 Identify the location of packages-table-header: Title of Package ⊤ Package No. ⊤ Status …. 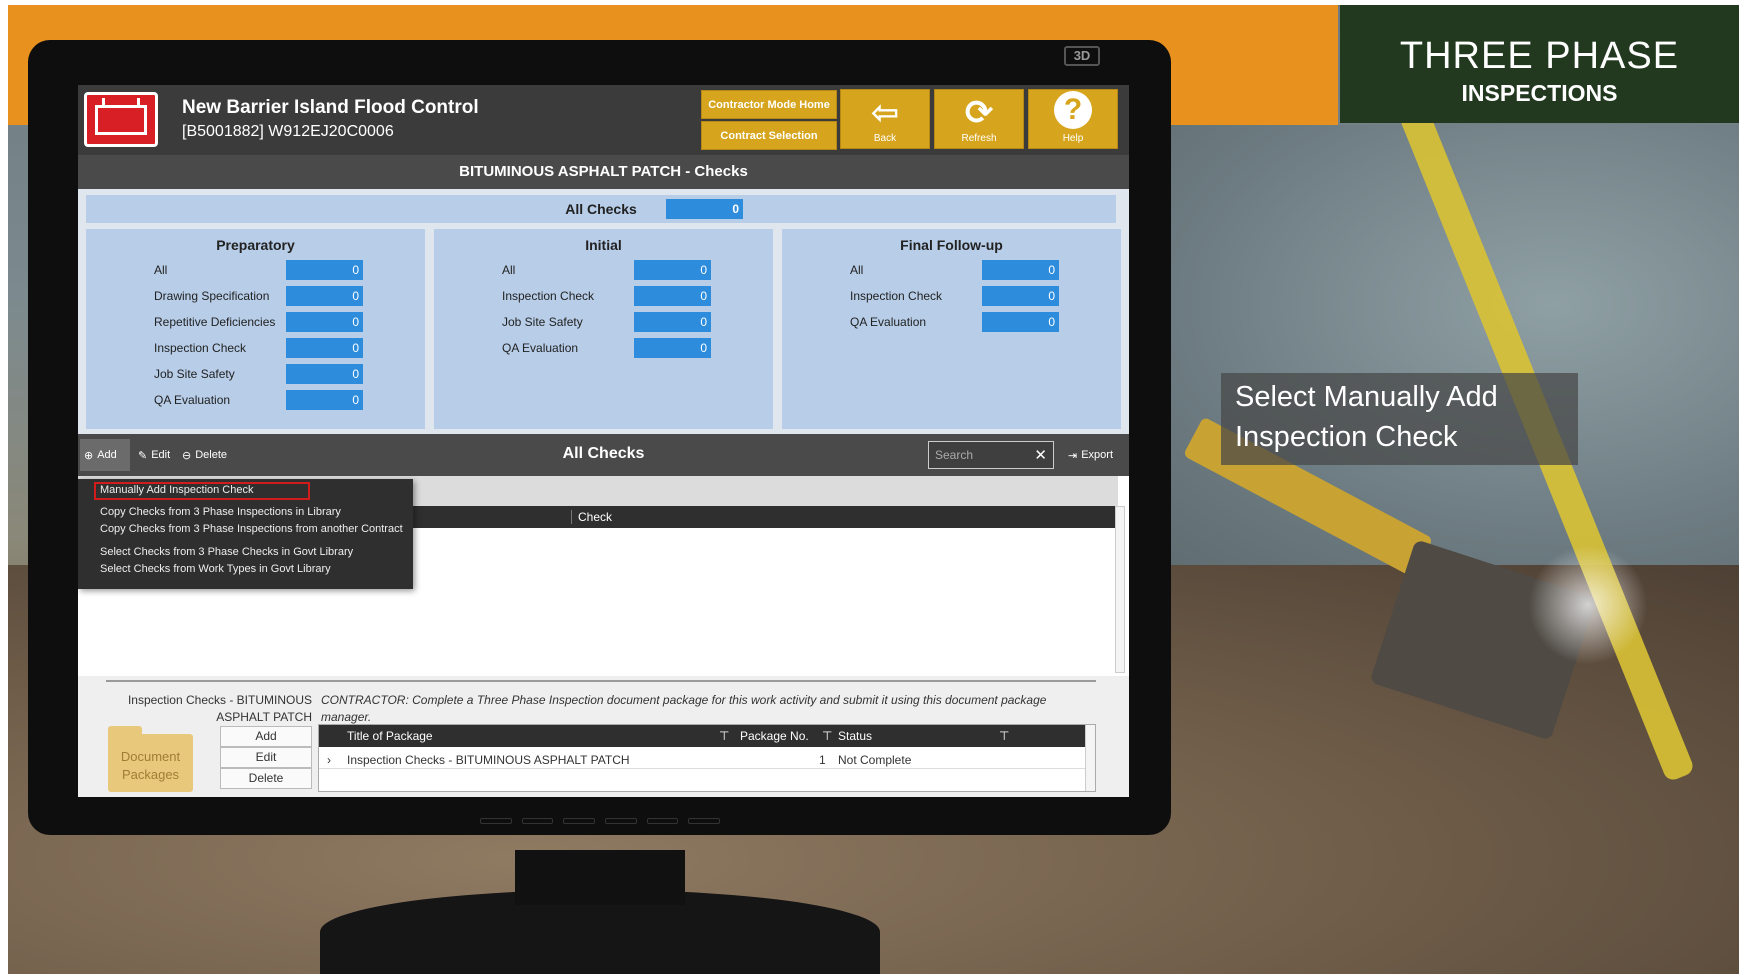
(702, 736).